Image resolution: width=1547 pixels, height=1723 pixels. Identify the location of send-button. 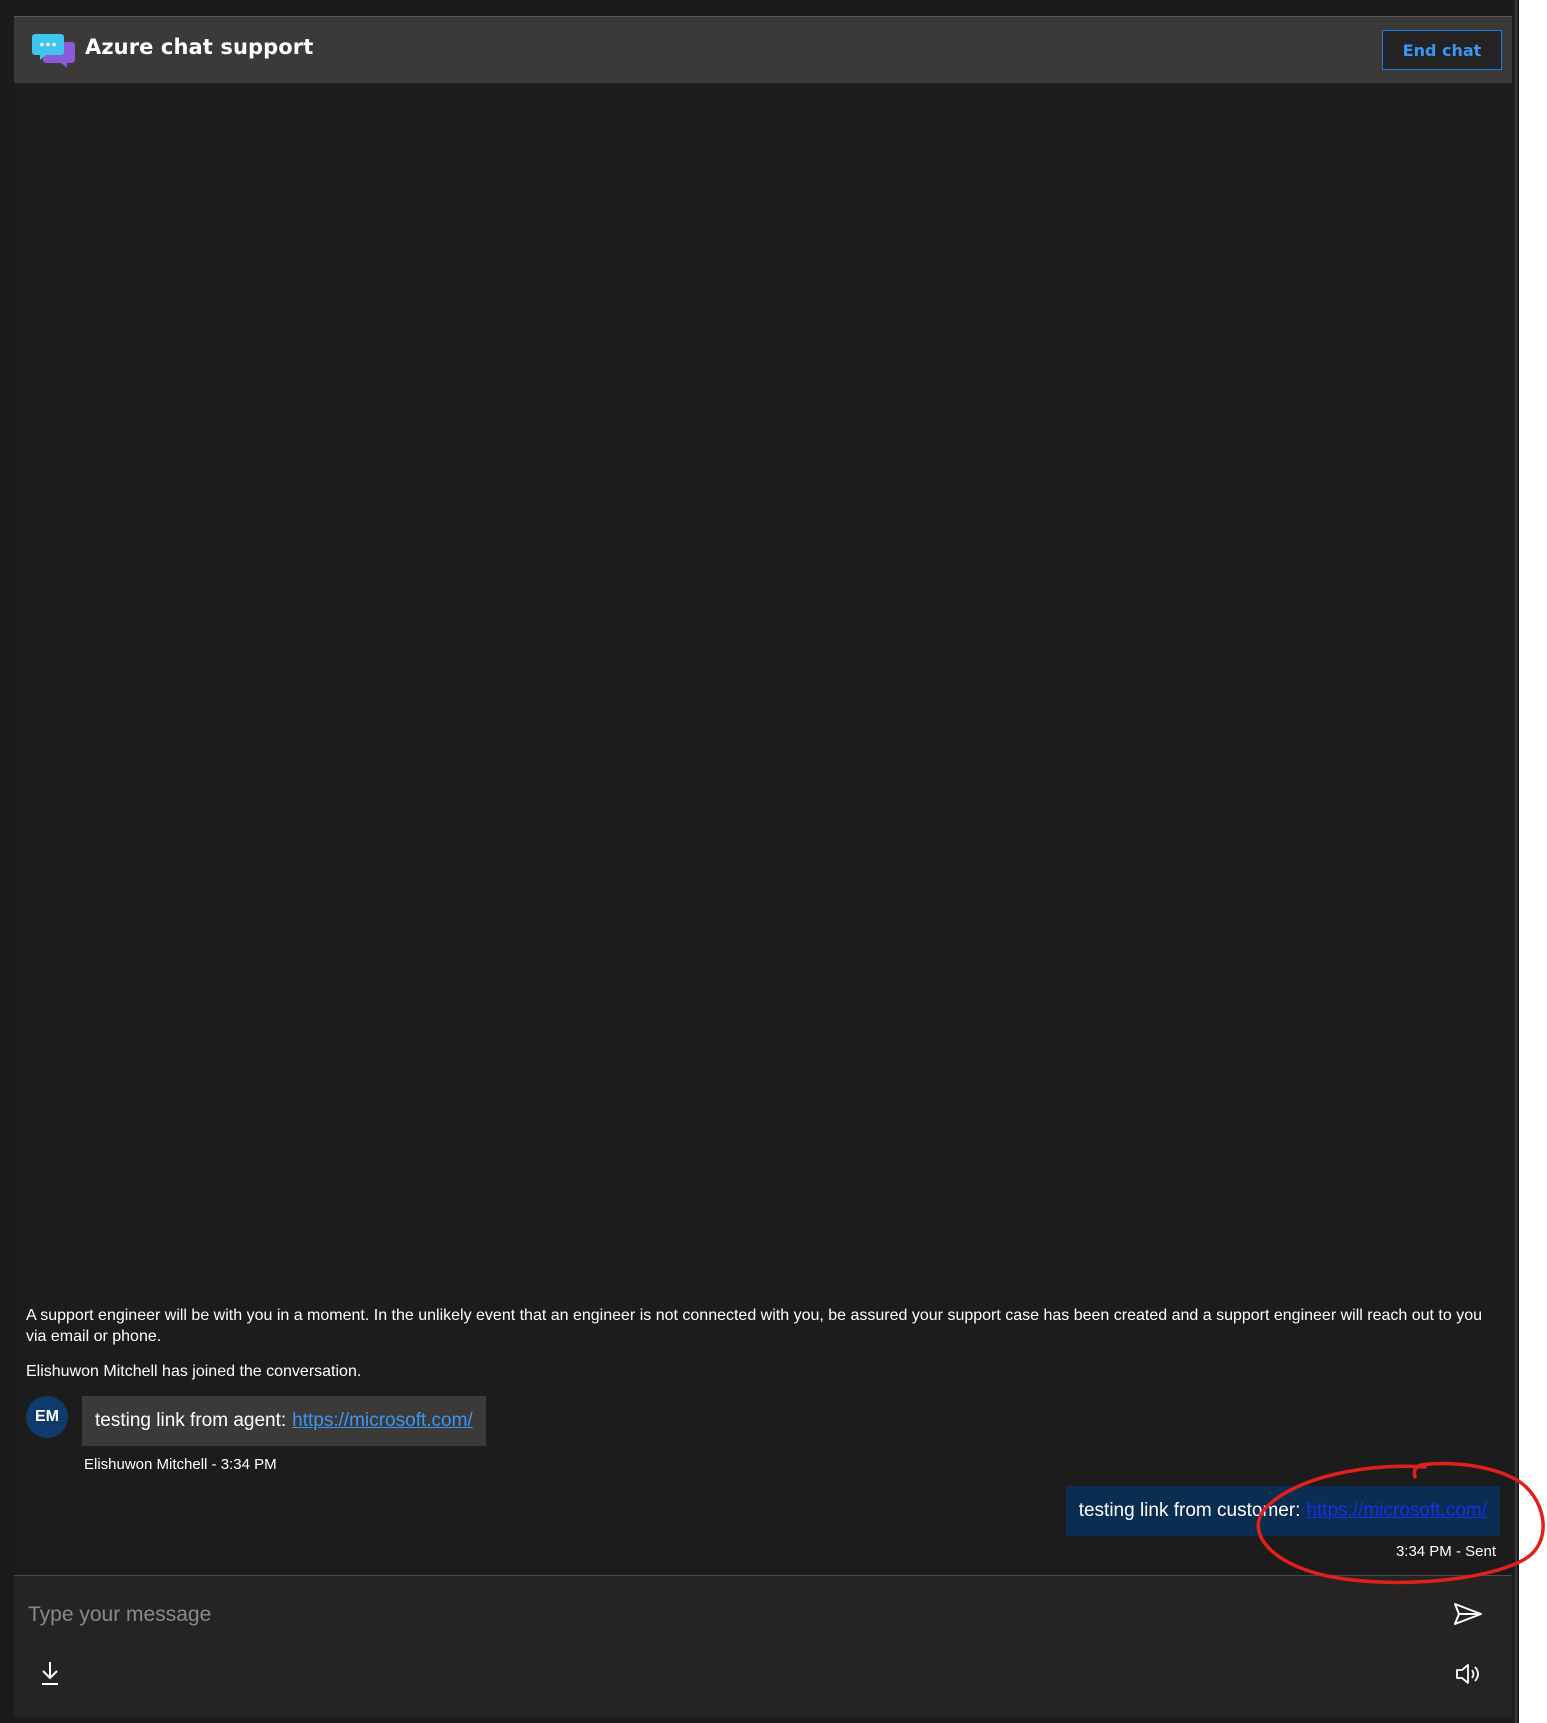
(1468, 1614).